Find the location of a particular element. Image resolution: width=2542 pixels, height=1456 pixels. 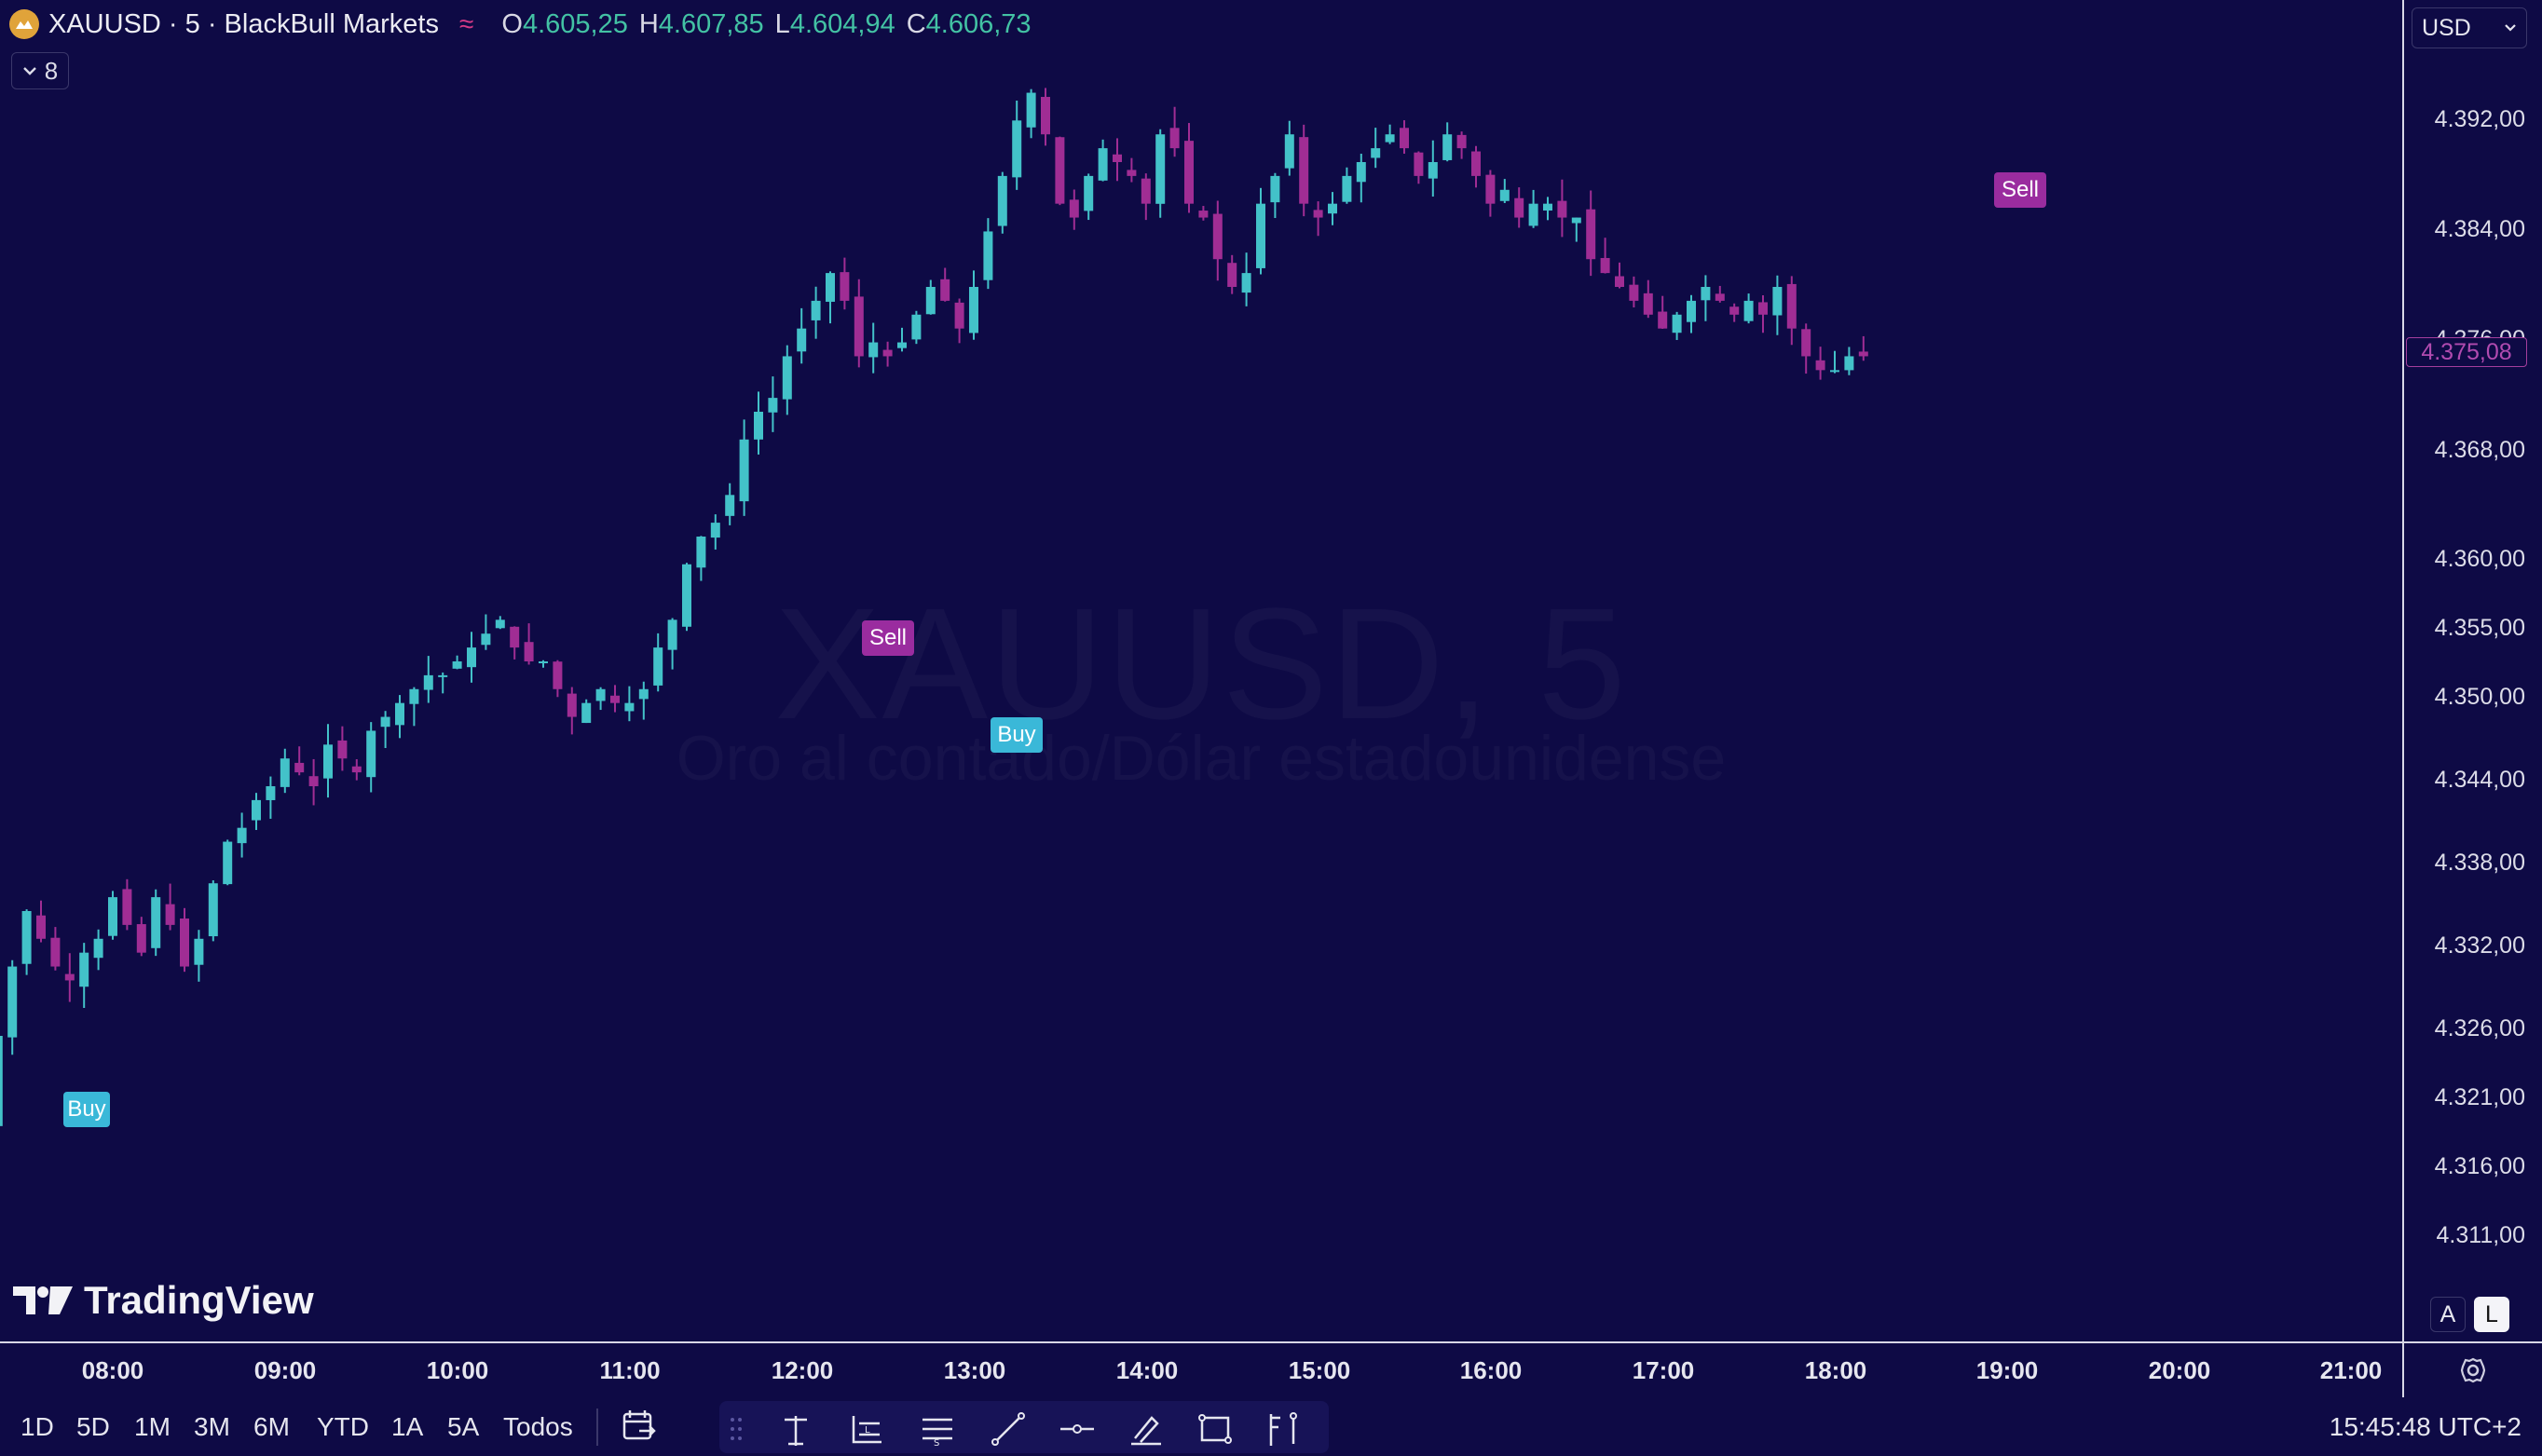

range-button-5a: 5A is located at coordinates (463, 1427).